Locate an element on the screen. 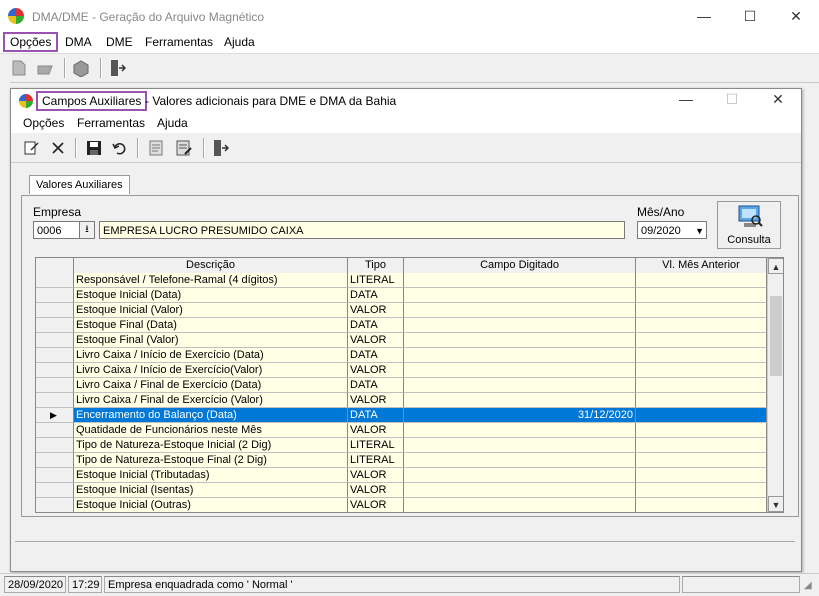 The width and height of the screenshot is (819, 596). menu-dme: DME is located at coordinates (119, 42).